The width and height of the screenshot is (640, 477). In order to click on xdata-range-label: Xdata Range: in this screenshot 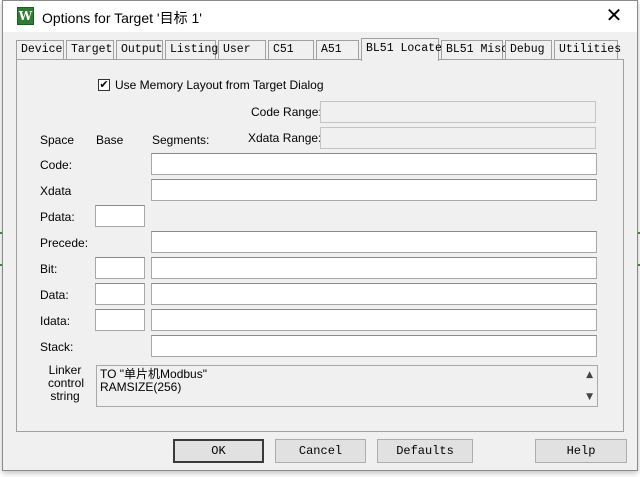, I will do `click(285, 138)`.